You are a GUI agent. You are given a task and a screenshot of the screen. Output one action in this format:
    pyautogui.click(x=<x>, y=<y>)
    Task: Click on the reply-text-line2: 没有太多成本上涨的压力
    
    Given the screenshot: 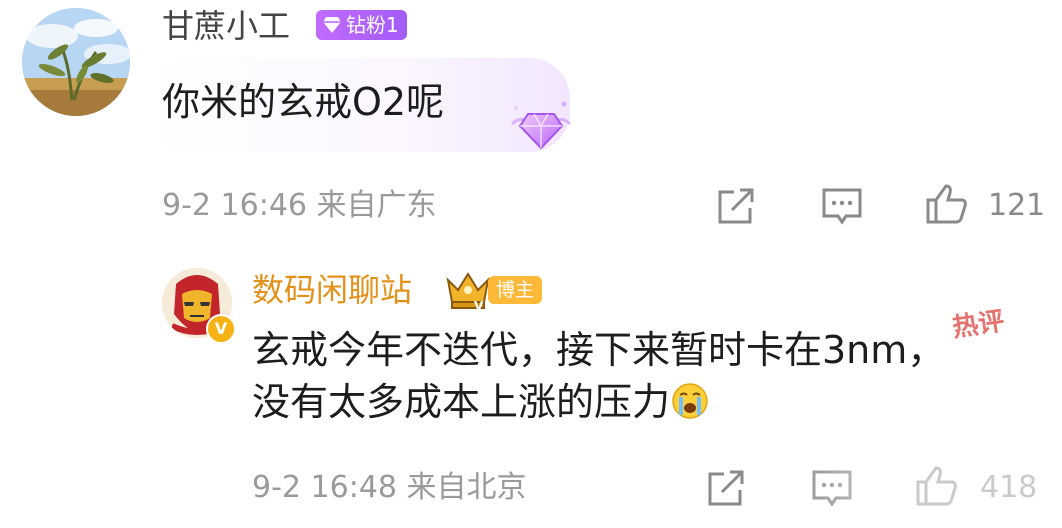 What is the action you would take?
    pyautogui.click(x=461, y=402)
    